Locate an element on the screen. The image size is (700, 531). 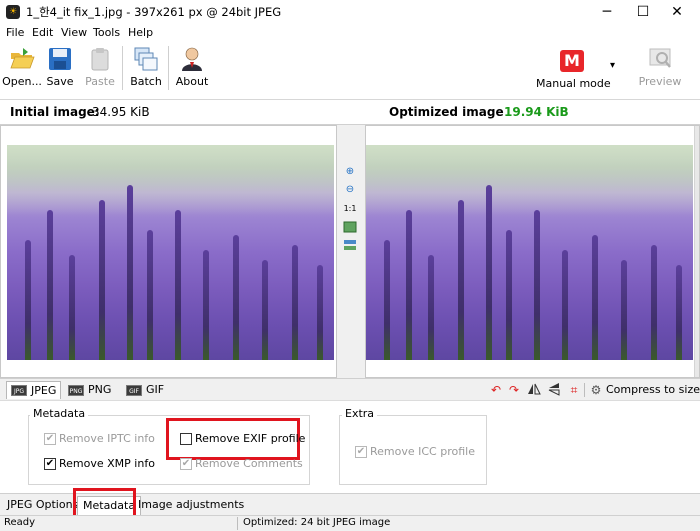
tab-png-label: PNG is located at coordinates (100, 389).